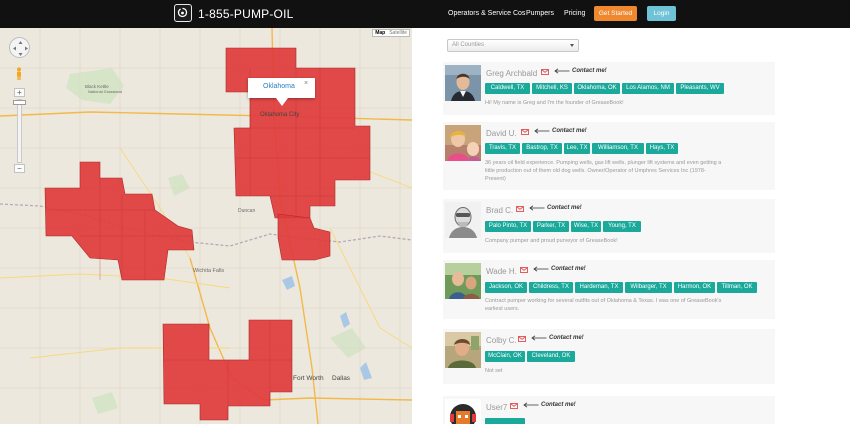  Describe the element at coordinates (552, 88) in the screenshot. I see `county-tag: Mitchell, KS` at that location.